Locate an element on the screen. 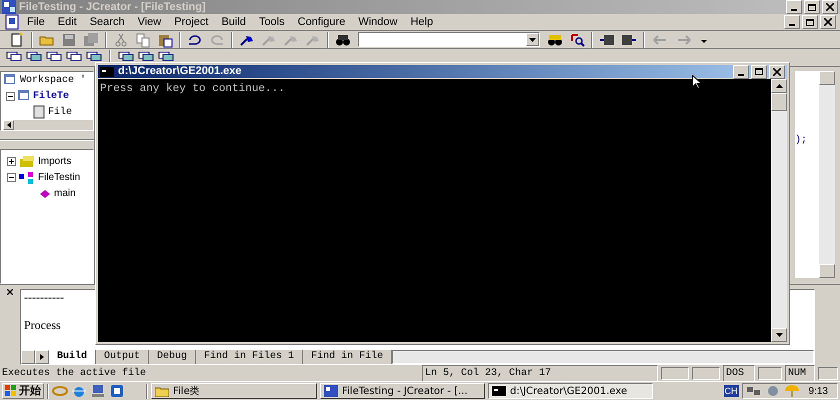 The height and width of the screenshot is (400, 840). down-arrow-icon is located at coordinates (779, 335).